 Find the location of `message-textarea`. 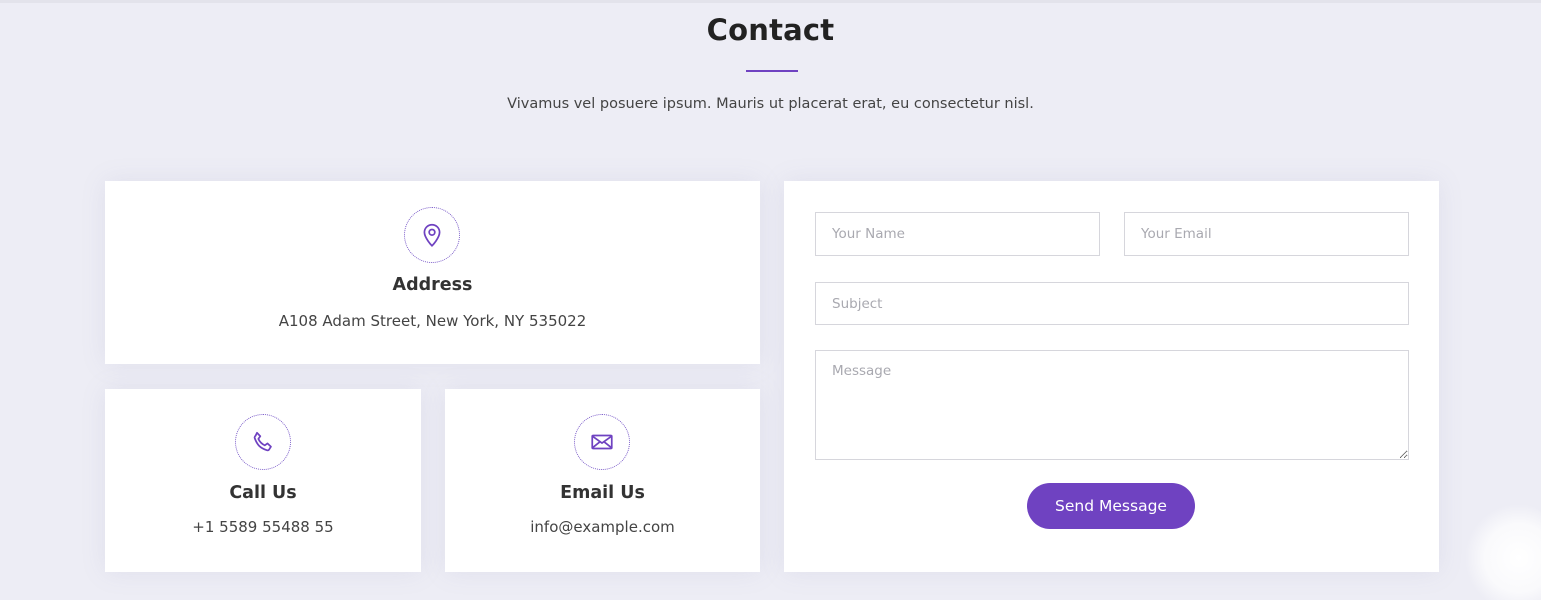

message-textarea is located at coordinates (1112, 405).